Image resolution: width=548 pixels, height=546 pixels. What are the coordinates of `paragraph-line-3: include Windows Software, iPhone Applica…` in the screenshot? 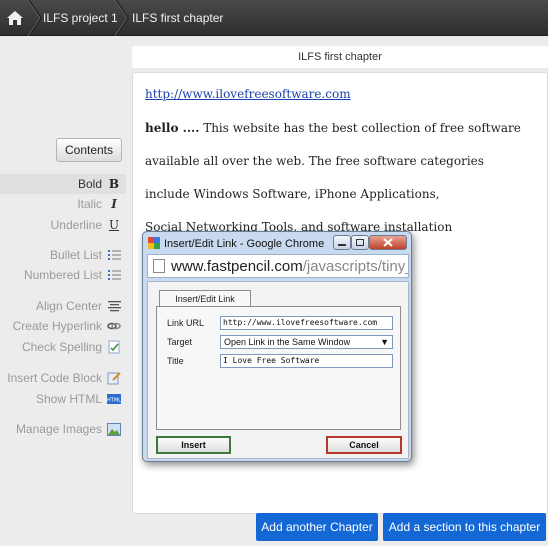 It's located at (292, 194).